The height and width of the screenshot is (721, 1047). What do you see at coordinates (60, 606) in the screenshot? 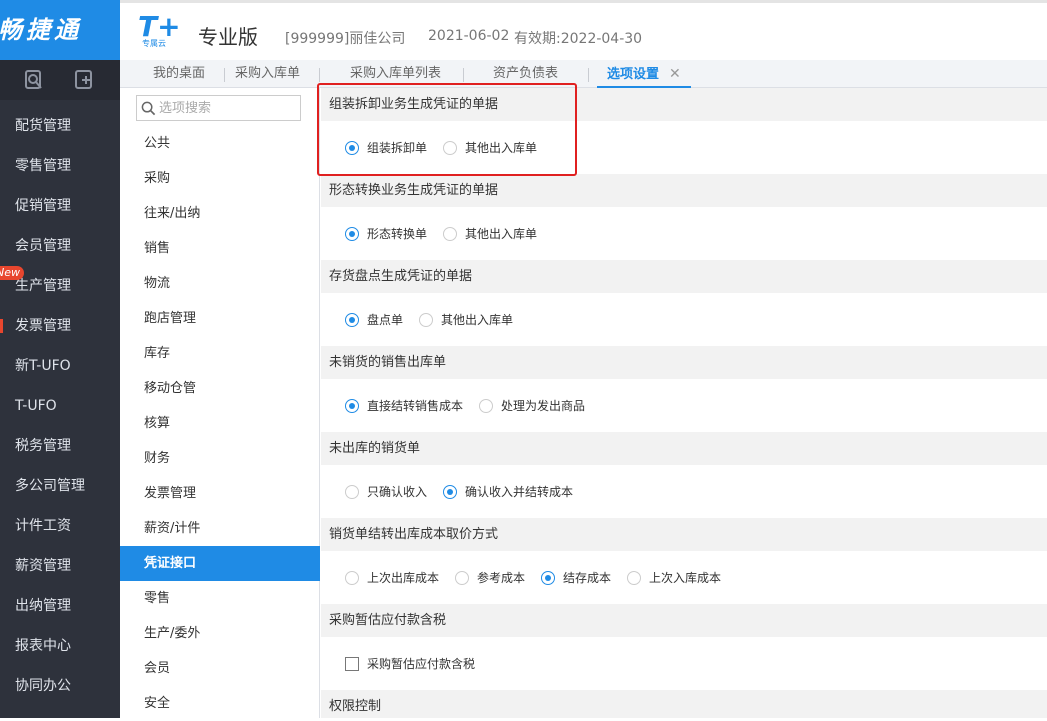
I see `module-item: 出纳管理` at bounding box center [60, 606].